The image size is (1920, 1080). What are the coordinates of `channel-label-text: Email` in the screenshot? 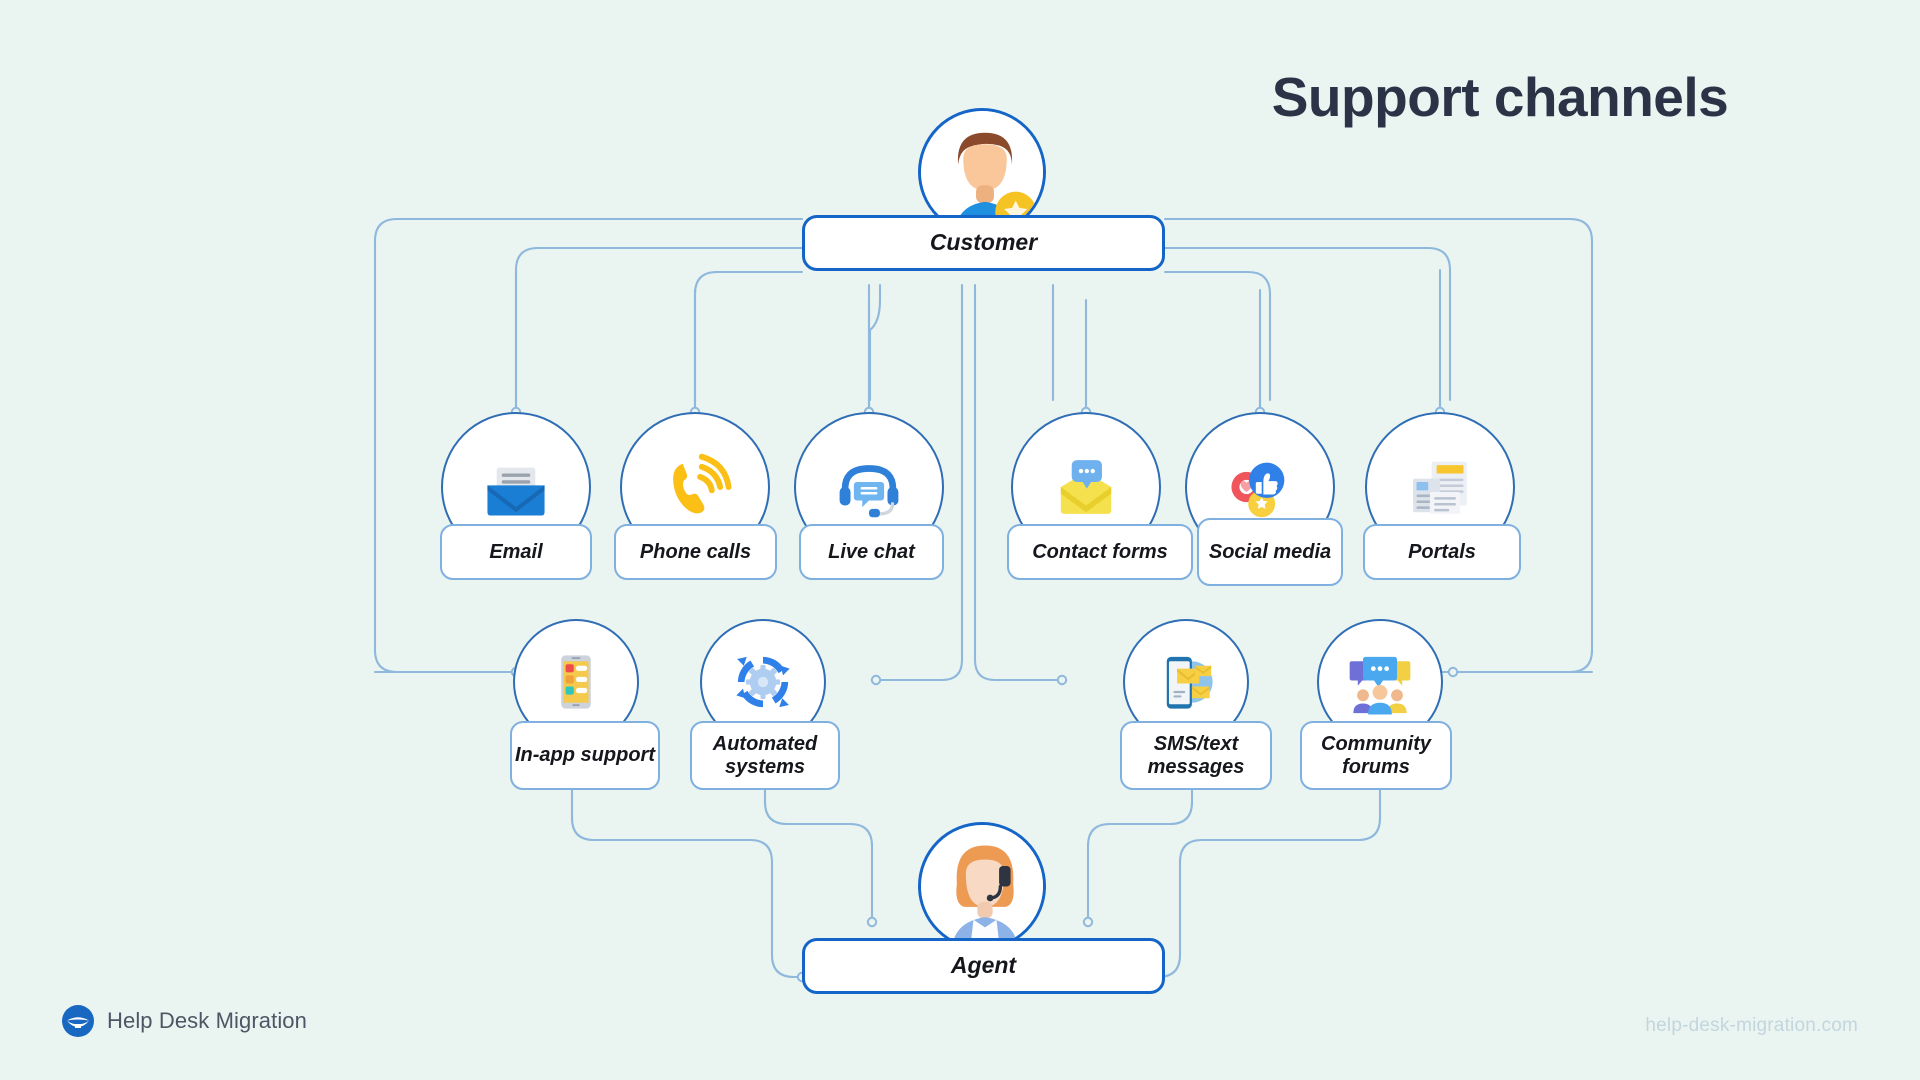 It's located at (516, 551).